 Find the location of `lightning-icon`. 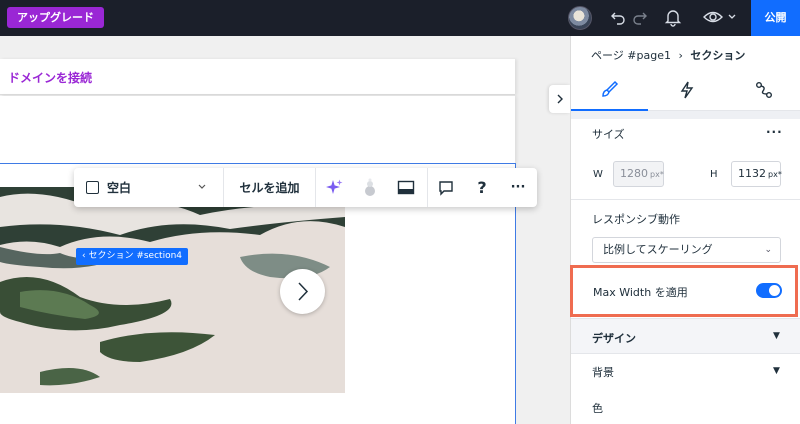

lightning-icon is located at coordinates (687, 91).